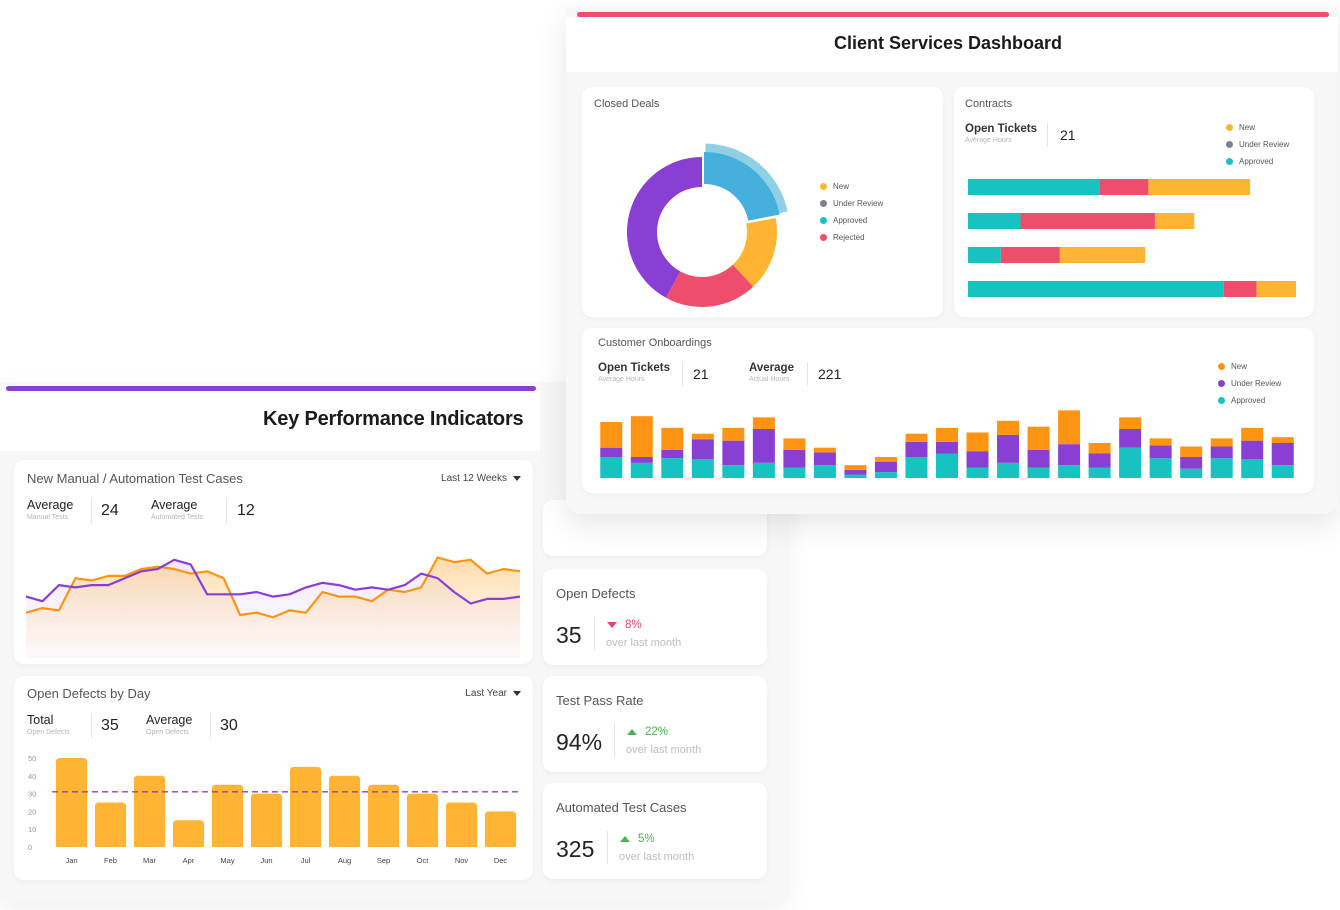  What do you see at coordinates (500, 829) in the screenshot?
I see `defects-bar-dec` at bounding box center [500, 829].